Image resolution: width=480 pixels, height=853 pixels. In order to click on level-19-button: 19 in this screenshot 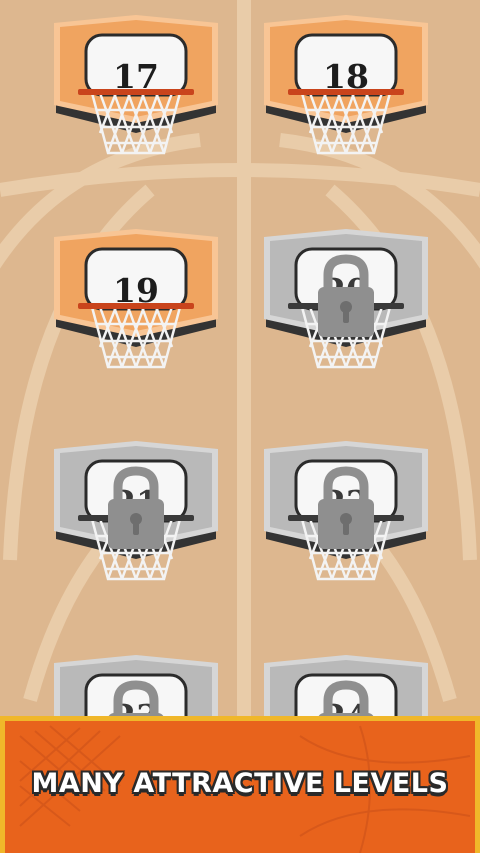, I will do `click(136, 304)`.